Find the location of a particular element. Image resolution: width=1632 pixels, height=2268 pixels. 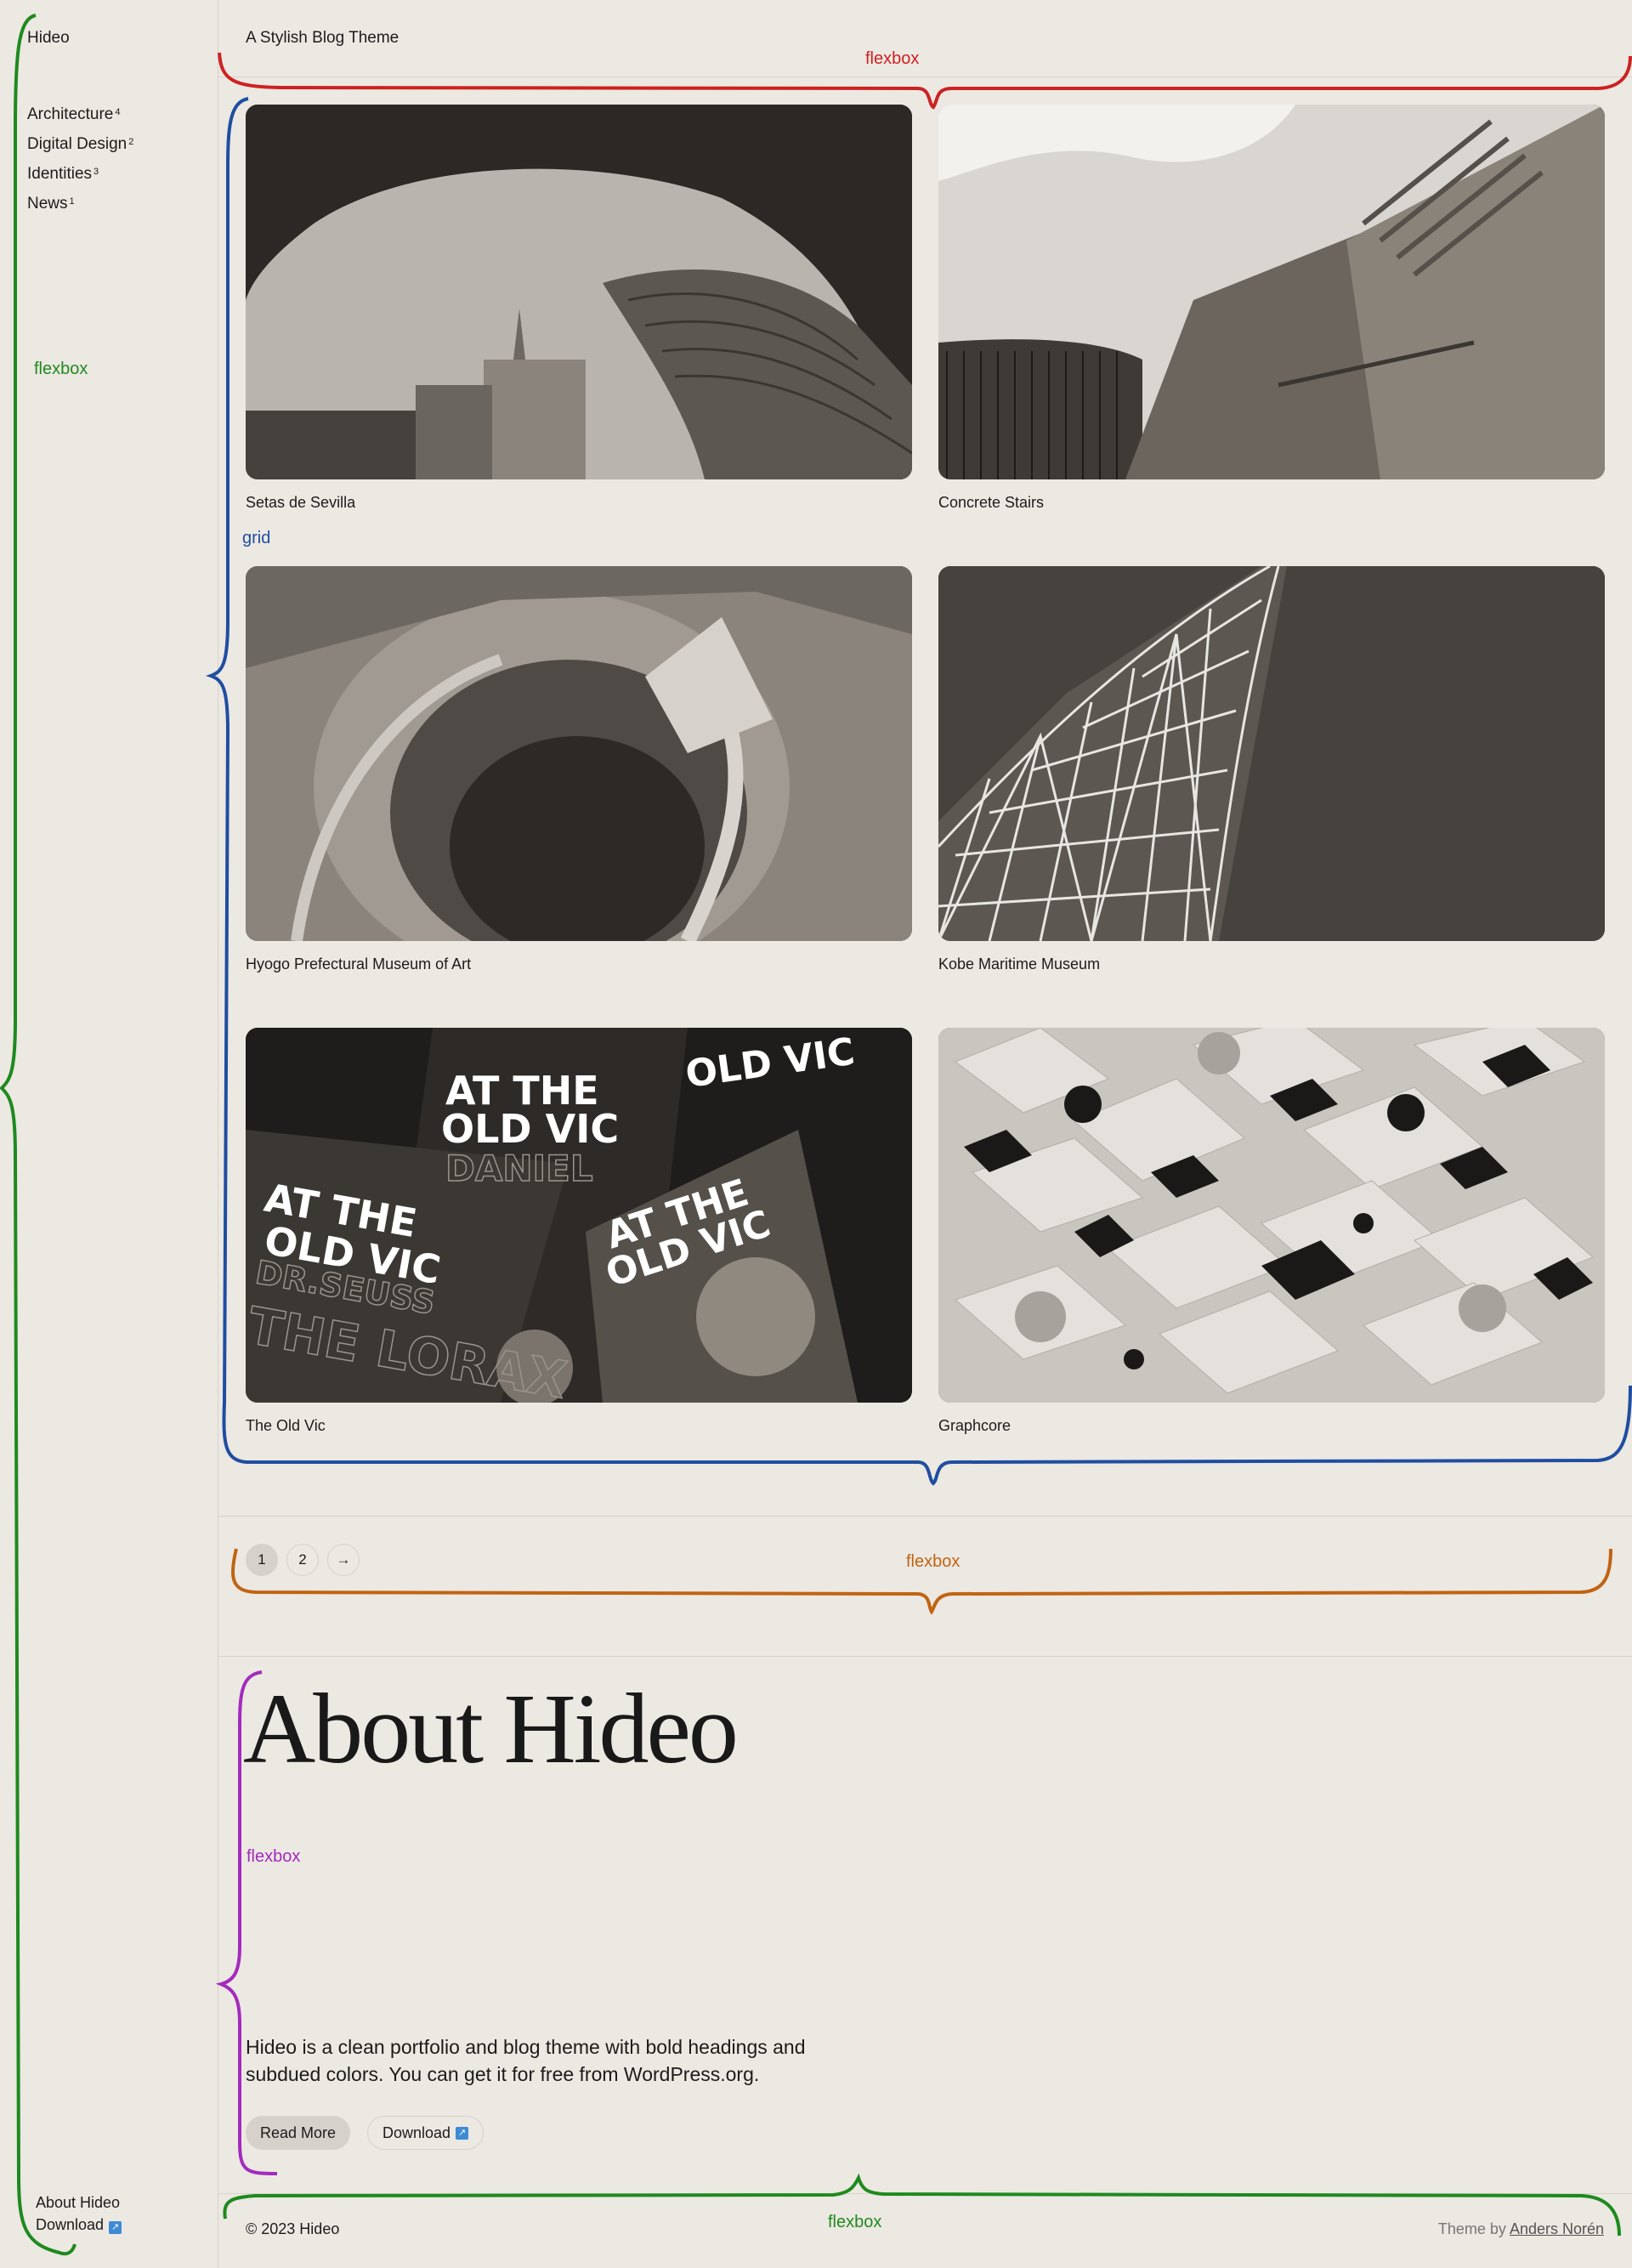

hyogo-museum-photo is located at coordinates (579, 753).